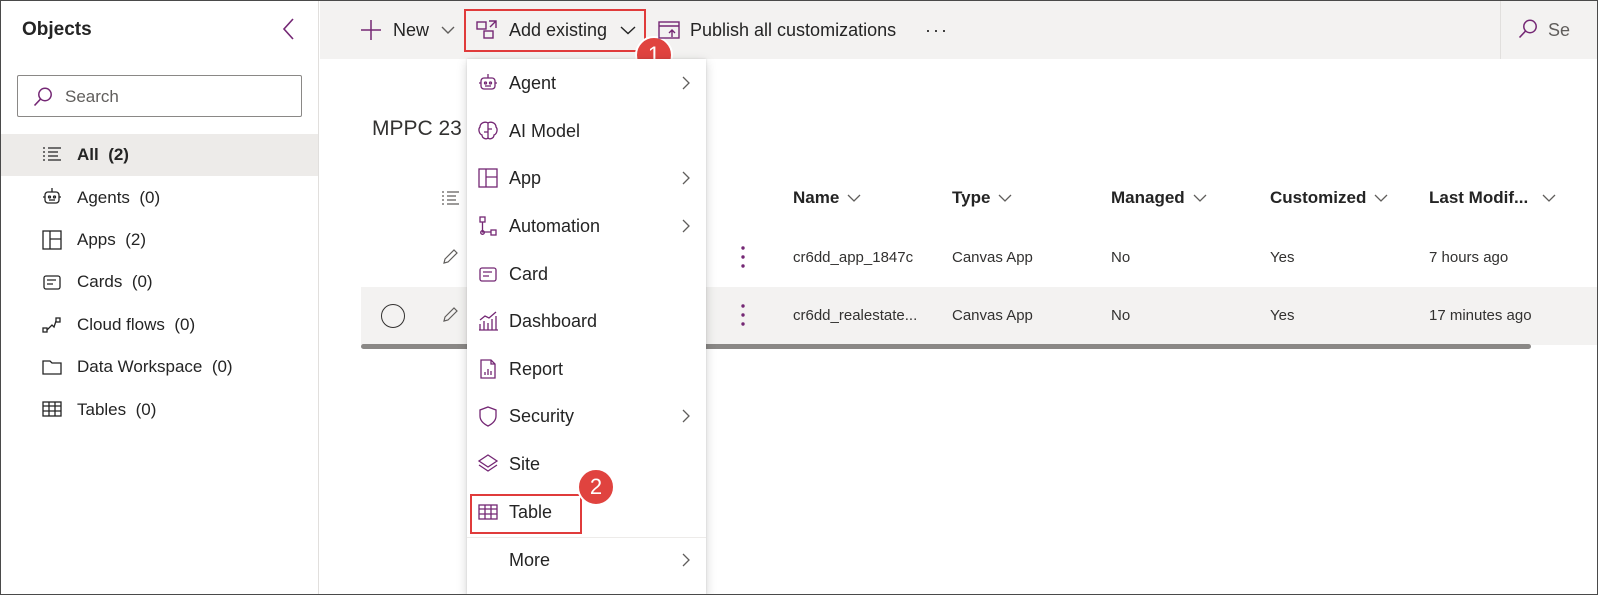 Image resolution: width=1598 pixels, height=595 pixels. Describe the element at coordinates (51, 324) in the screenshot. I see `flow-icon` at that location.